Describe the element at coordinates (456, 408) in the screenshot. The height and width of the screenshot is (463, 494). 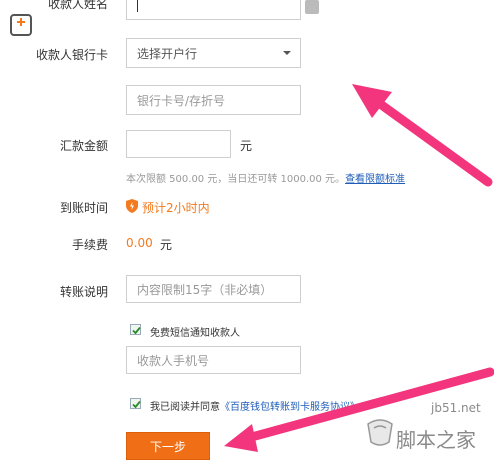
I see `watermark-site: jb51.net` at that location.